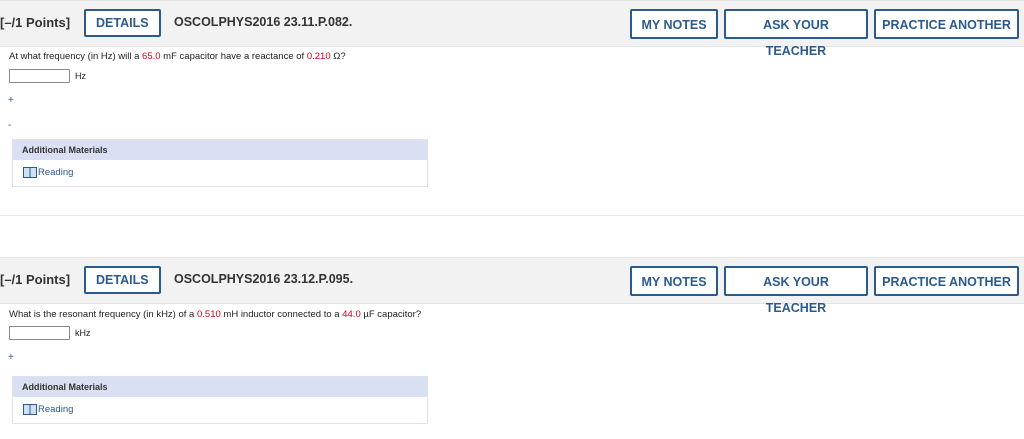 This screenshot has width=1024, height=439. Describe the element at coordinates (318, 56) in the screenshot. I see `prompt-value: 0.210` at that location.